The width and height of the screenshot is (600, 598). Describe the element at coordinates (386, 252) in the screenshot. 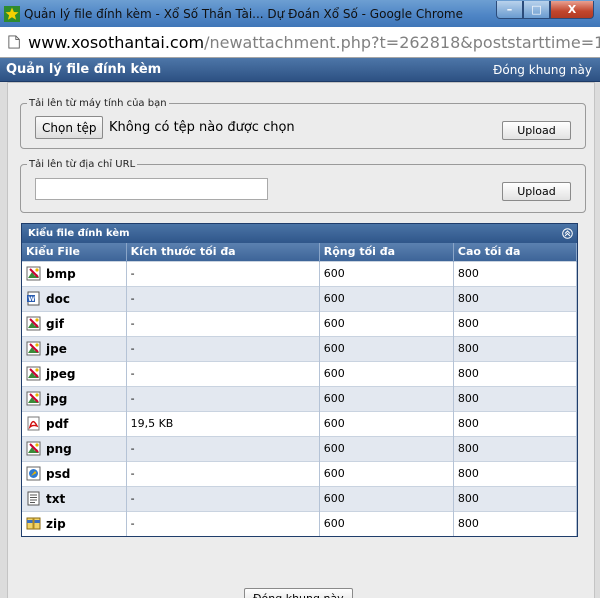

I see `column-header: Rộng tối đa` at that location.